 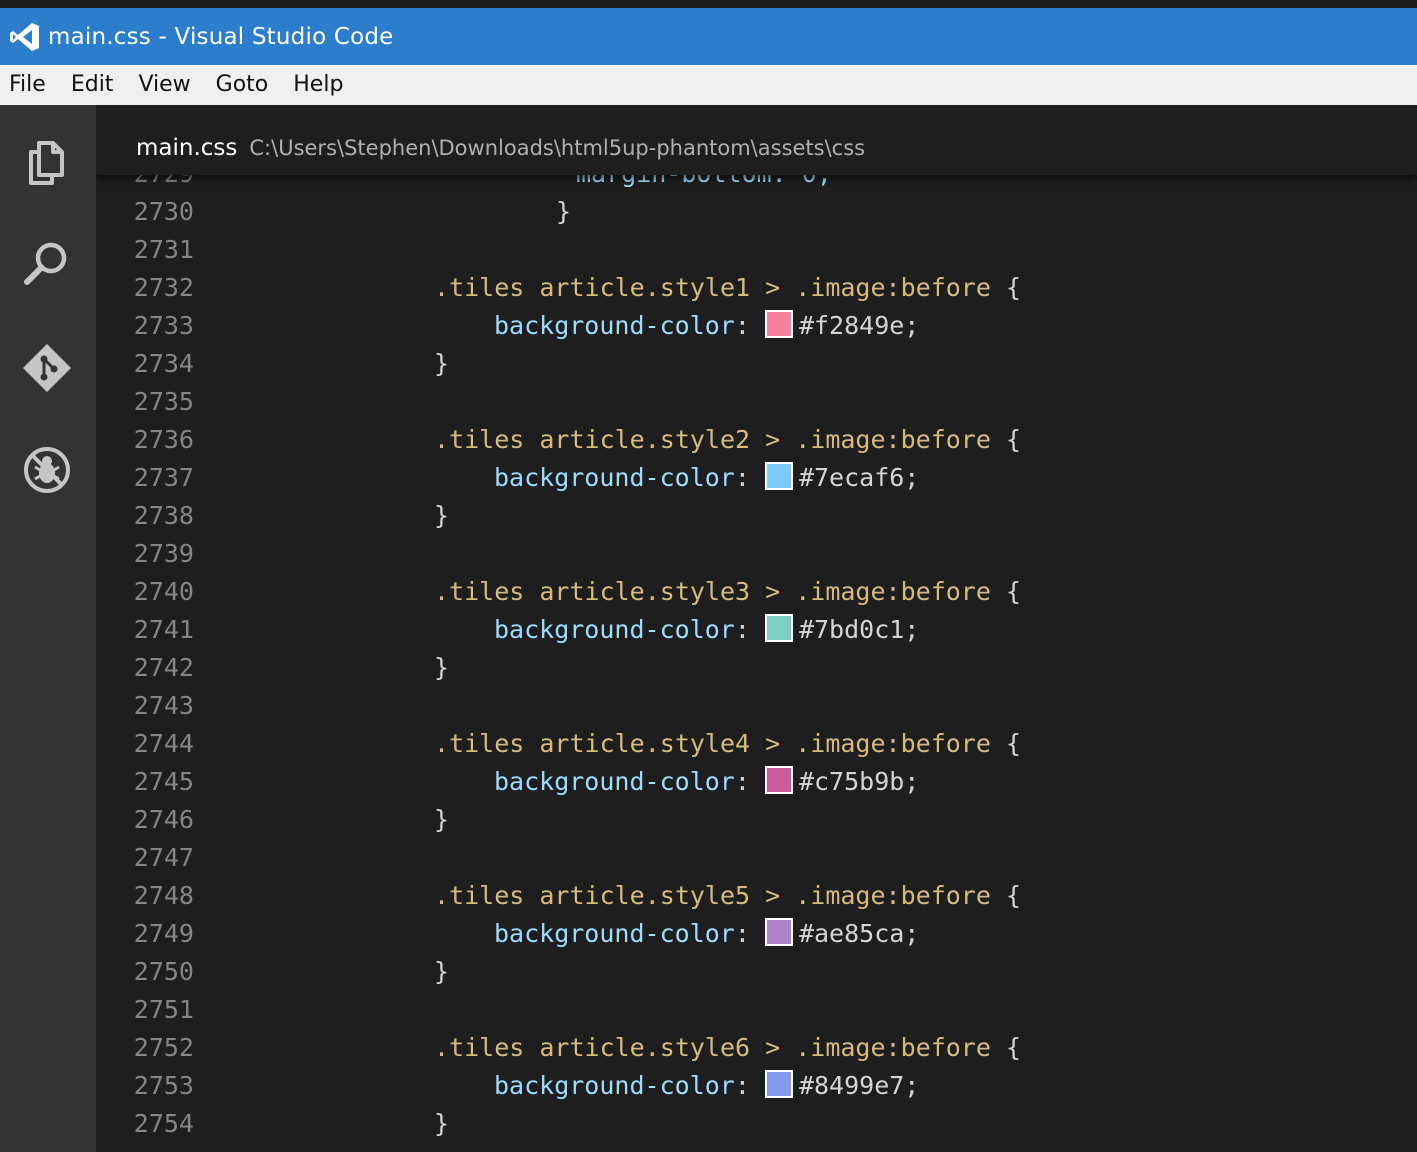 I want to click on css-value: #8499e7, so click(x=851, y=1085).